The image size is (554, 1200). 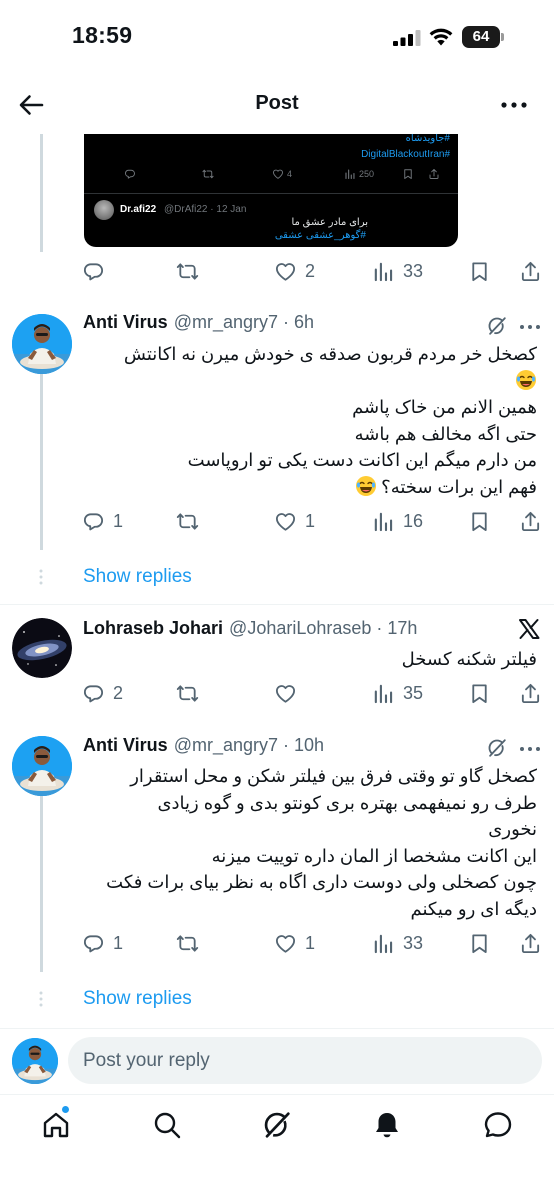 I want to click on like-button, so click(x=285, y=693).